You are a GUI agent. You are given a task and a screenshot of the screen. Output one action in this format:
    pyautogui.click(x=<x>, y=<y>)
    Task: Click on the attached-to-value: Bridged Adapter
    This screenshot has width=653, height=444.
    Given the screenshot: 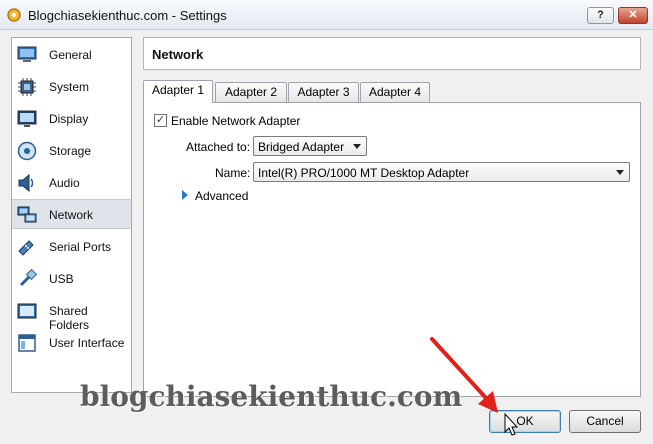 What is the action you would take?
    pyautogui.click(x=301, y=147)
    